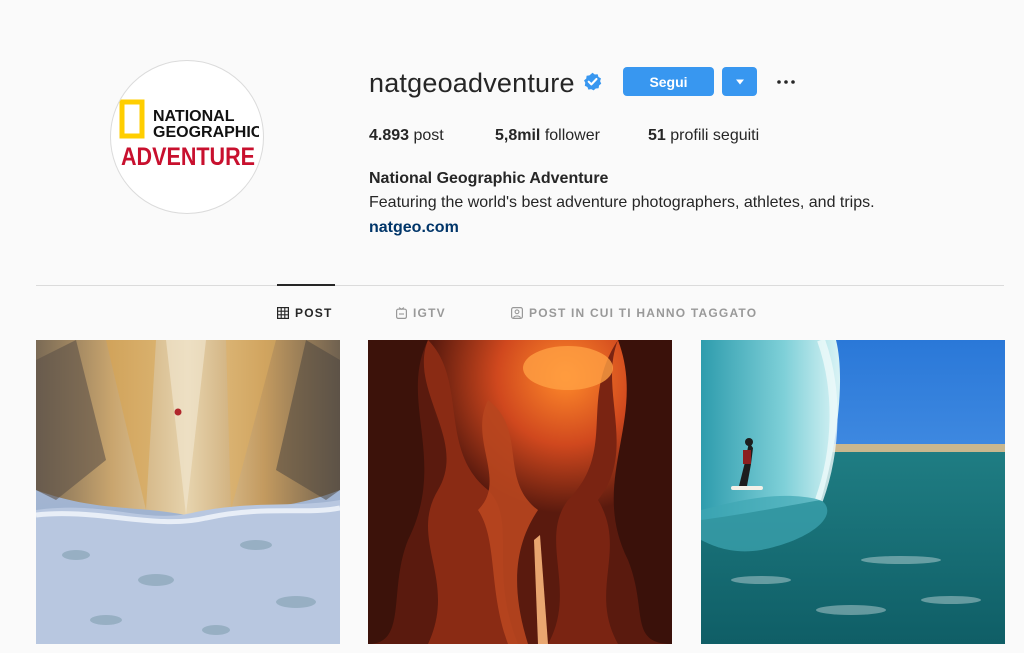 This screenshot has height=653, width=1024. What do you see at coordinates (206, 132) in the screenshot?
I see `svg-text: GEOGRAPHIC` at bounding box center [206, 132].